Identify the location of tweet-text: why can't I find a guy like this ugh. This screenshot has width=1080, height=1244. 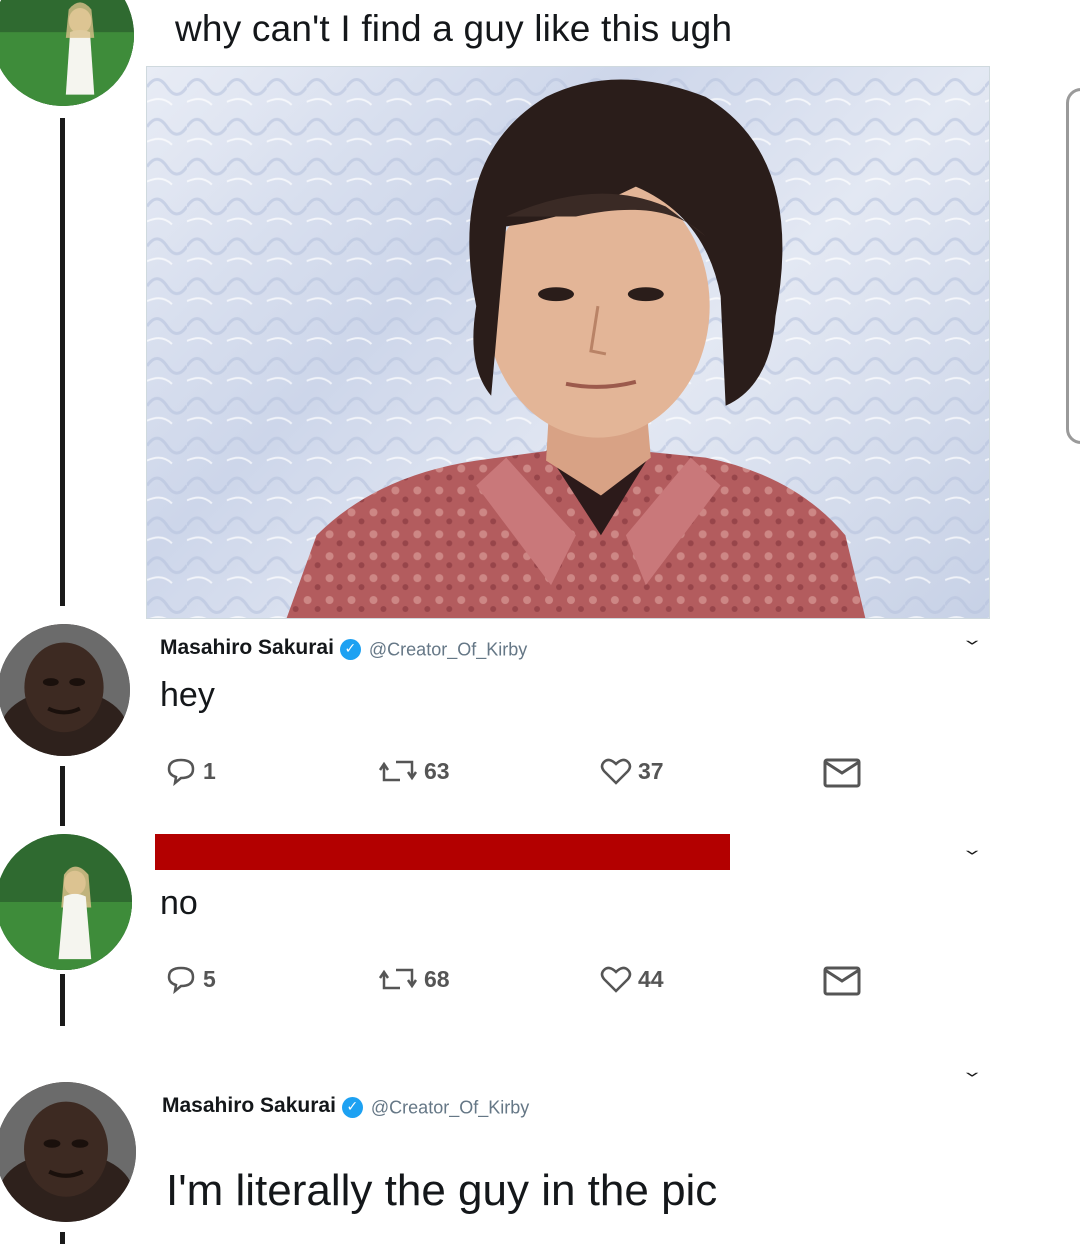
(454, 28).